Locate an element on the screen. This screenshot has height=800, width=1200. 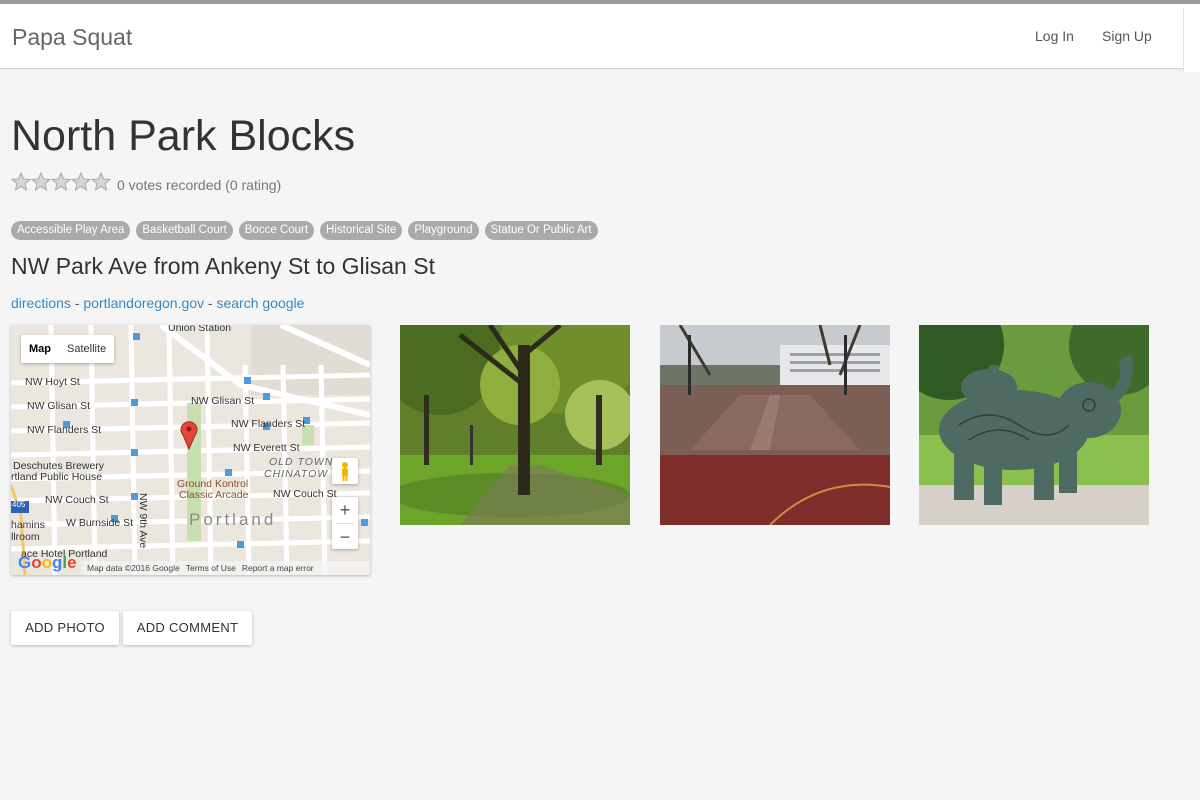
map-data-credit: Map data ©2016 Google is located at coordinates (133, 568).